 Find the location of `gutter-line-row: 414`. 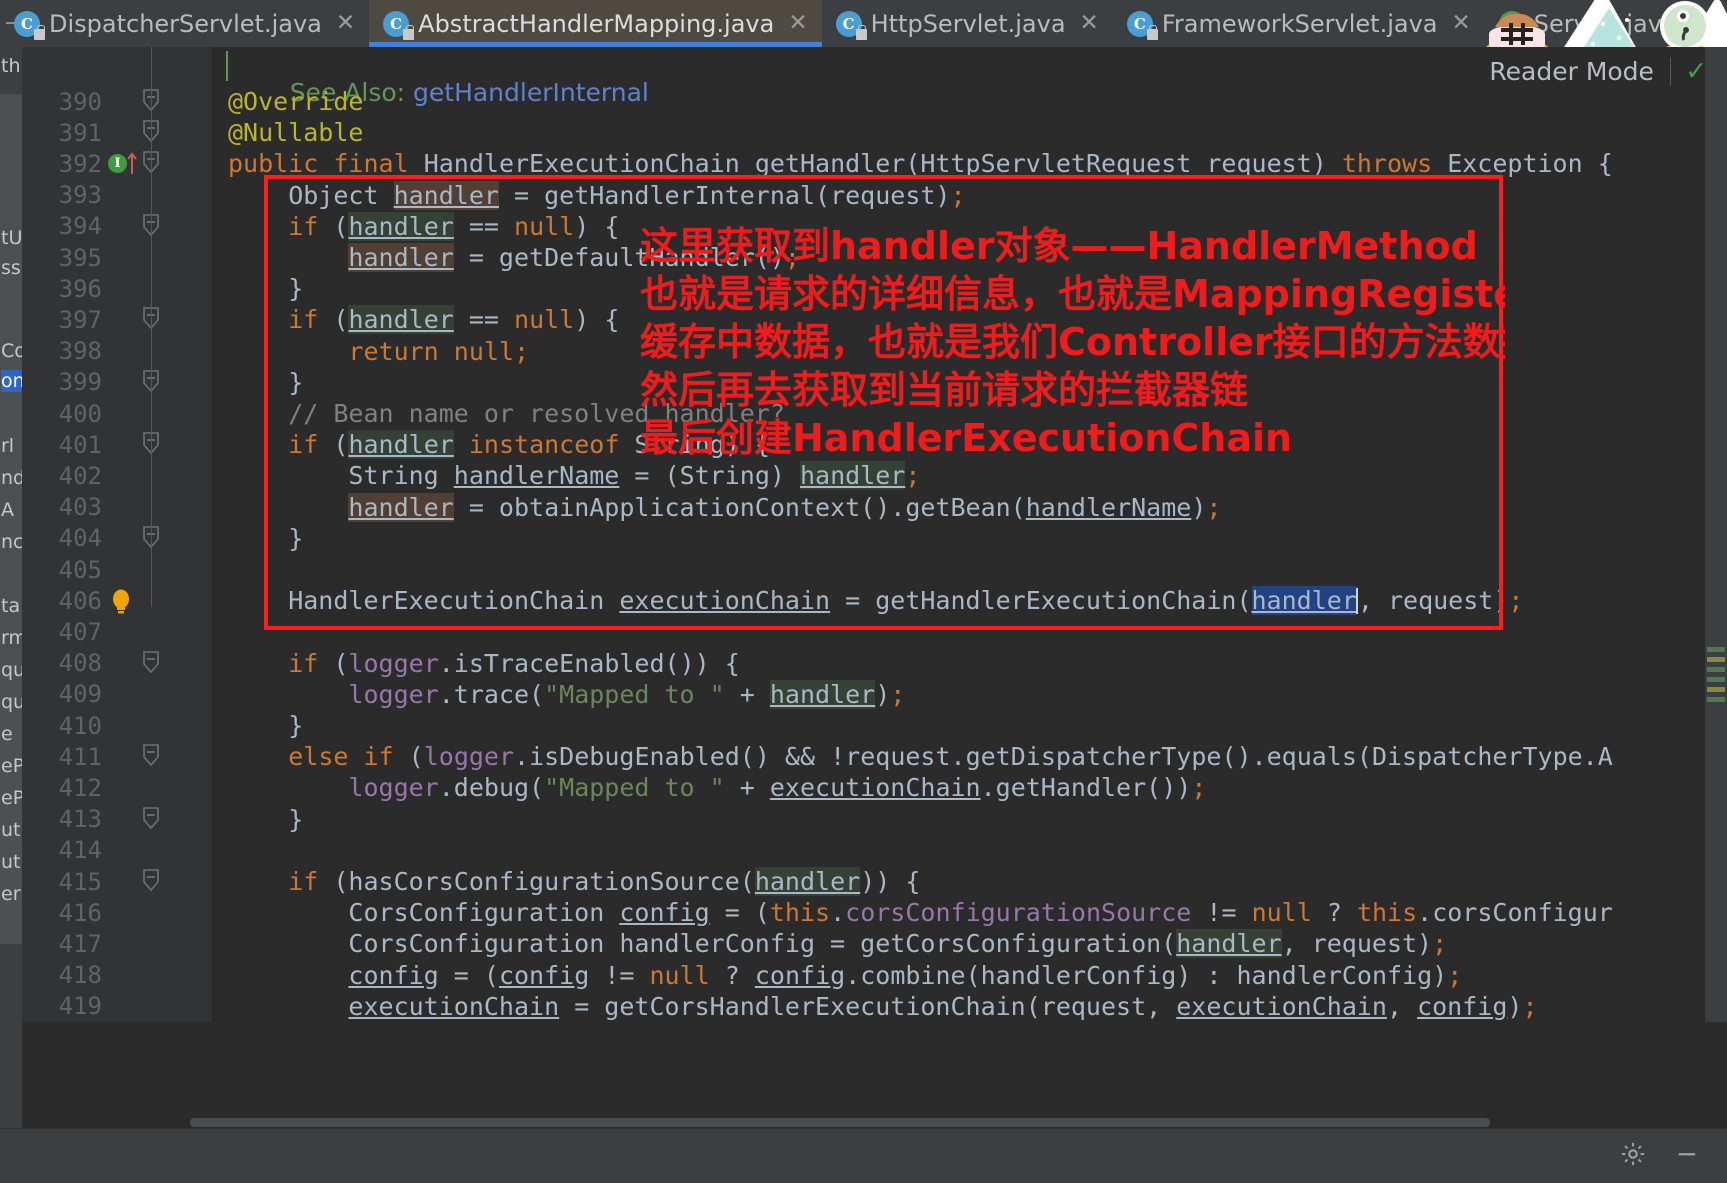

gutter-line-row: 414 is located at coordinates (117, 850).